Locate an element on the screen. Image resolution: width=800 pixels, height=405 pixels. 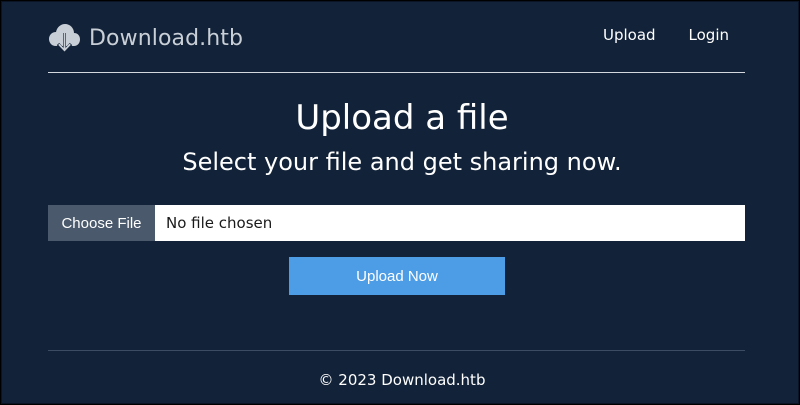
top-nav: Upload Login is located at coordinates (666, 35).